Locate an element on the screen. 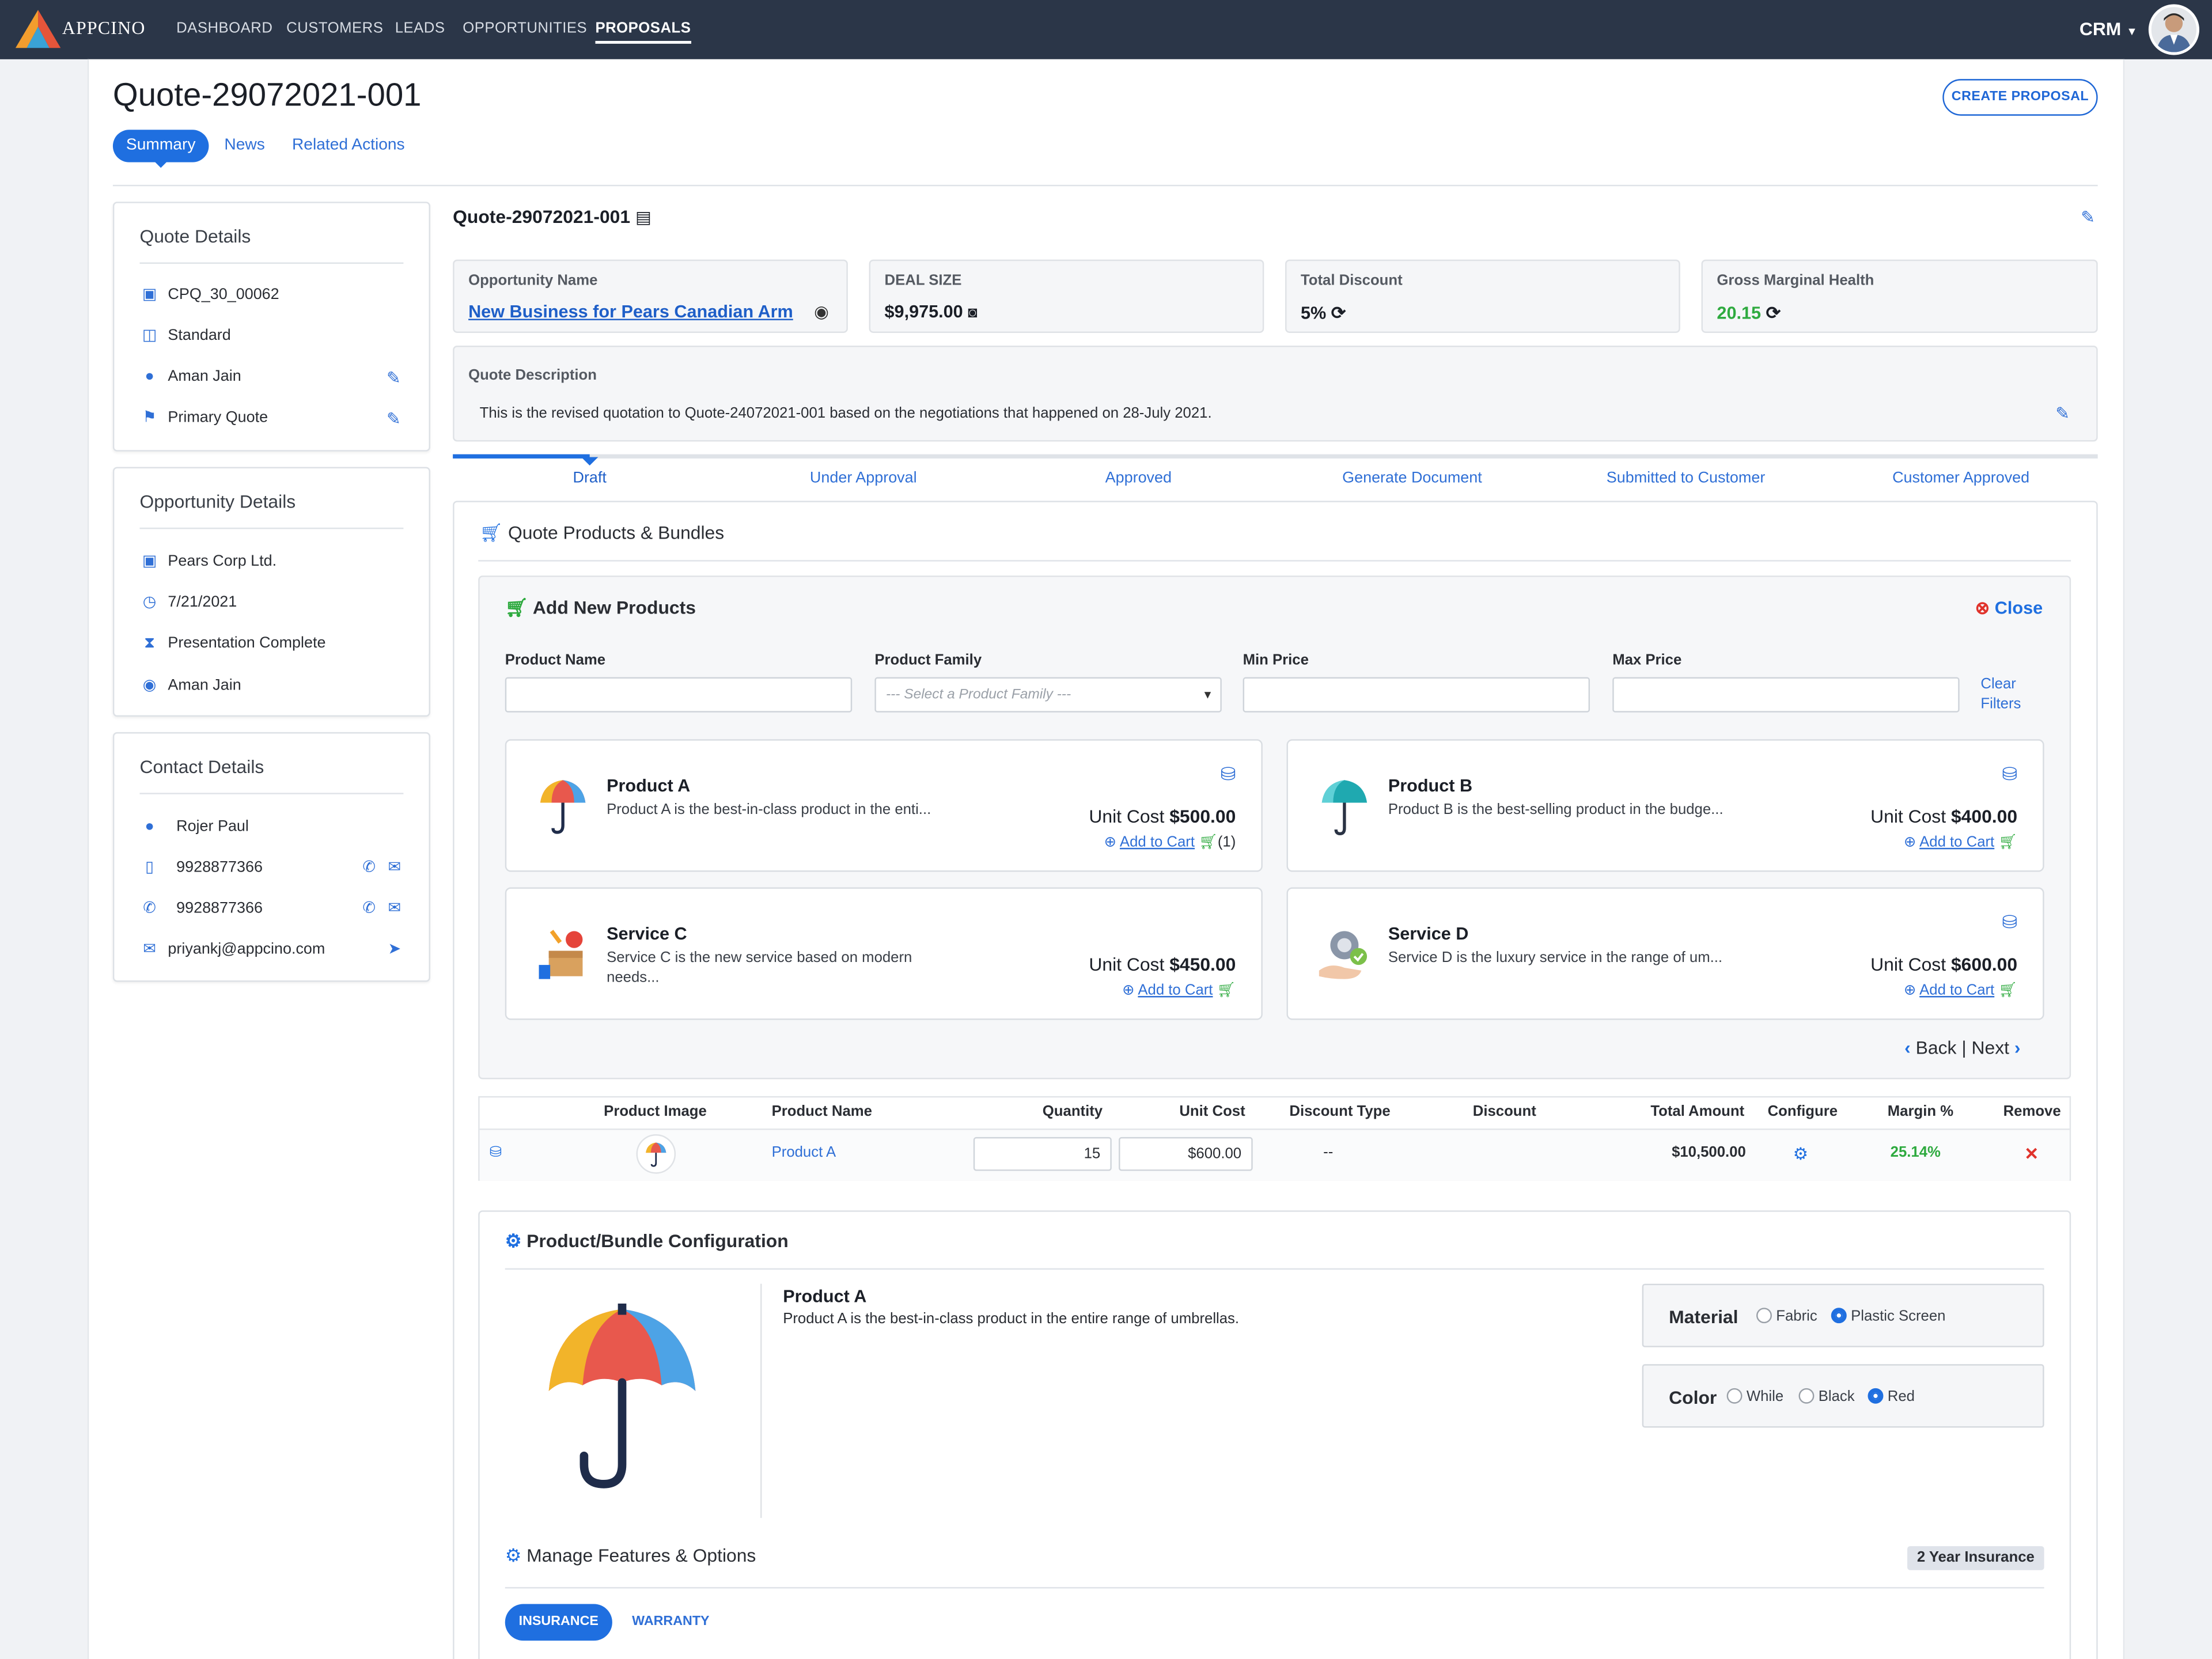  nav-opportunities: OPPORTUNITIES is located at coordinates (525, 28).